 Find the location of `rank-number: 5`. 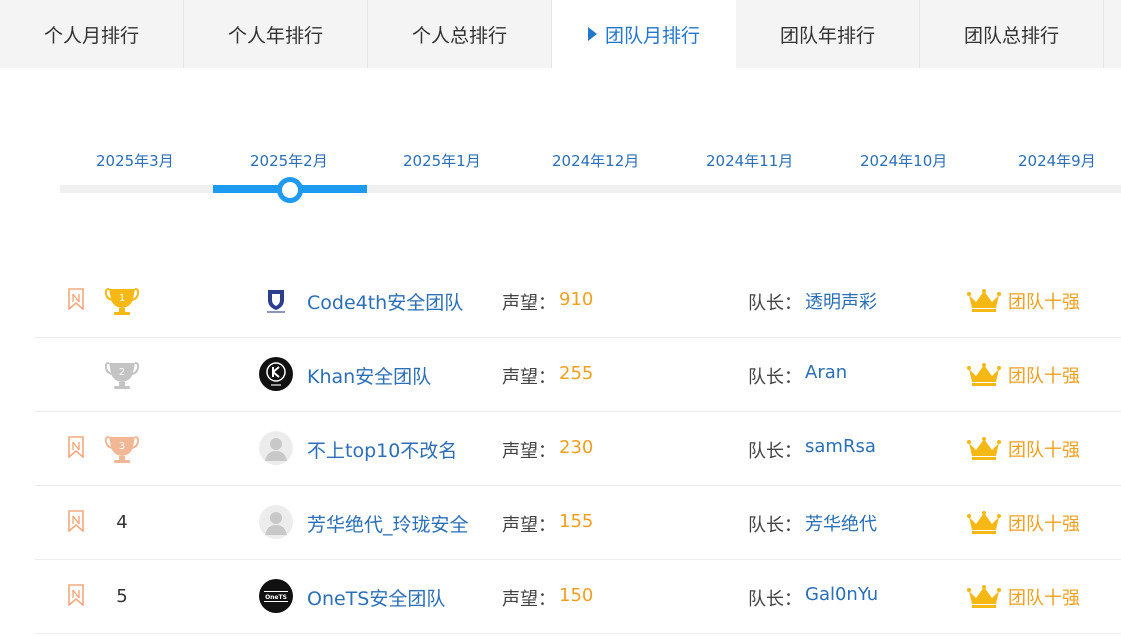

rank-number: 5 is located at coordinates (122, 596).